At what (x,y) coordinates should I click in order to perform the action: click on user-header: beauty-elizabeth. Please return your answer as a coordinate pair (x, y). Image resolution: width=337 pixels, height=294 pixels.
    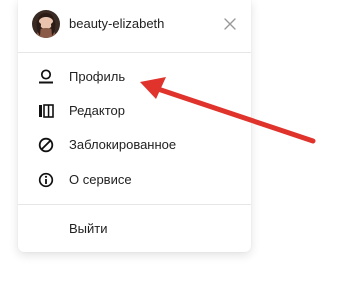
    Looking at the image, I should click on (134, 25).